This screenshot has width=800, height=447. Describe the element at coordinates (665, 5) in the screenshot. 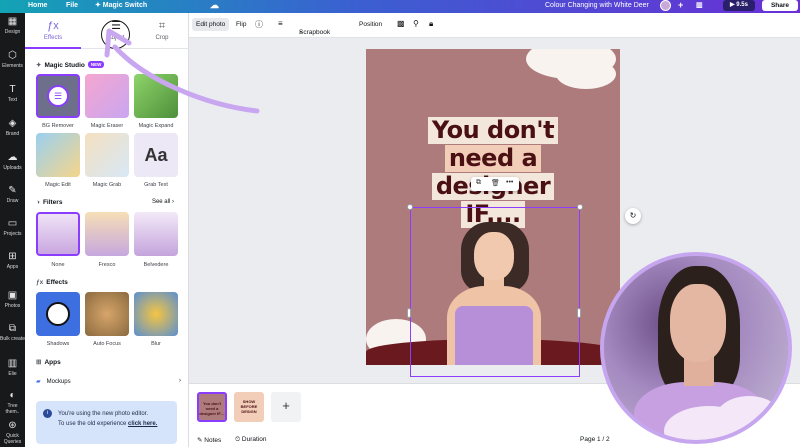

I see `avatar` at that location.